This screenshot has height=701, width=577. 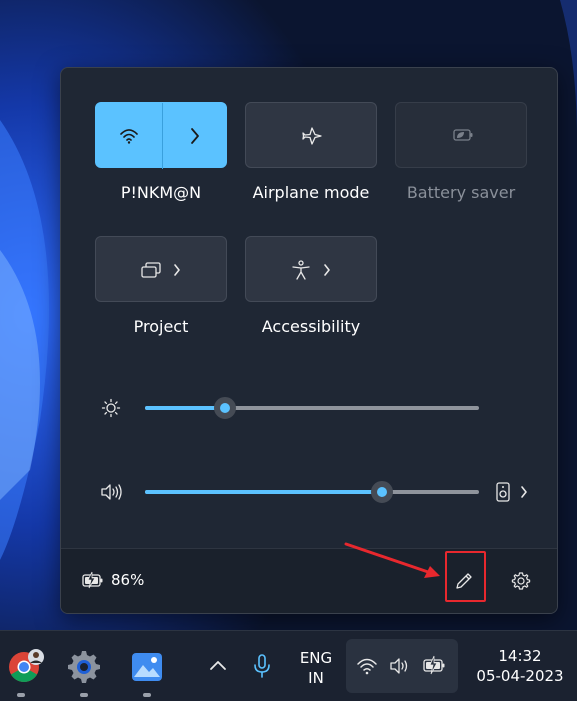 I want to click on microphone-icon, so click(x=262, y=666).